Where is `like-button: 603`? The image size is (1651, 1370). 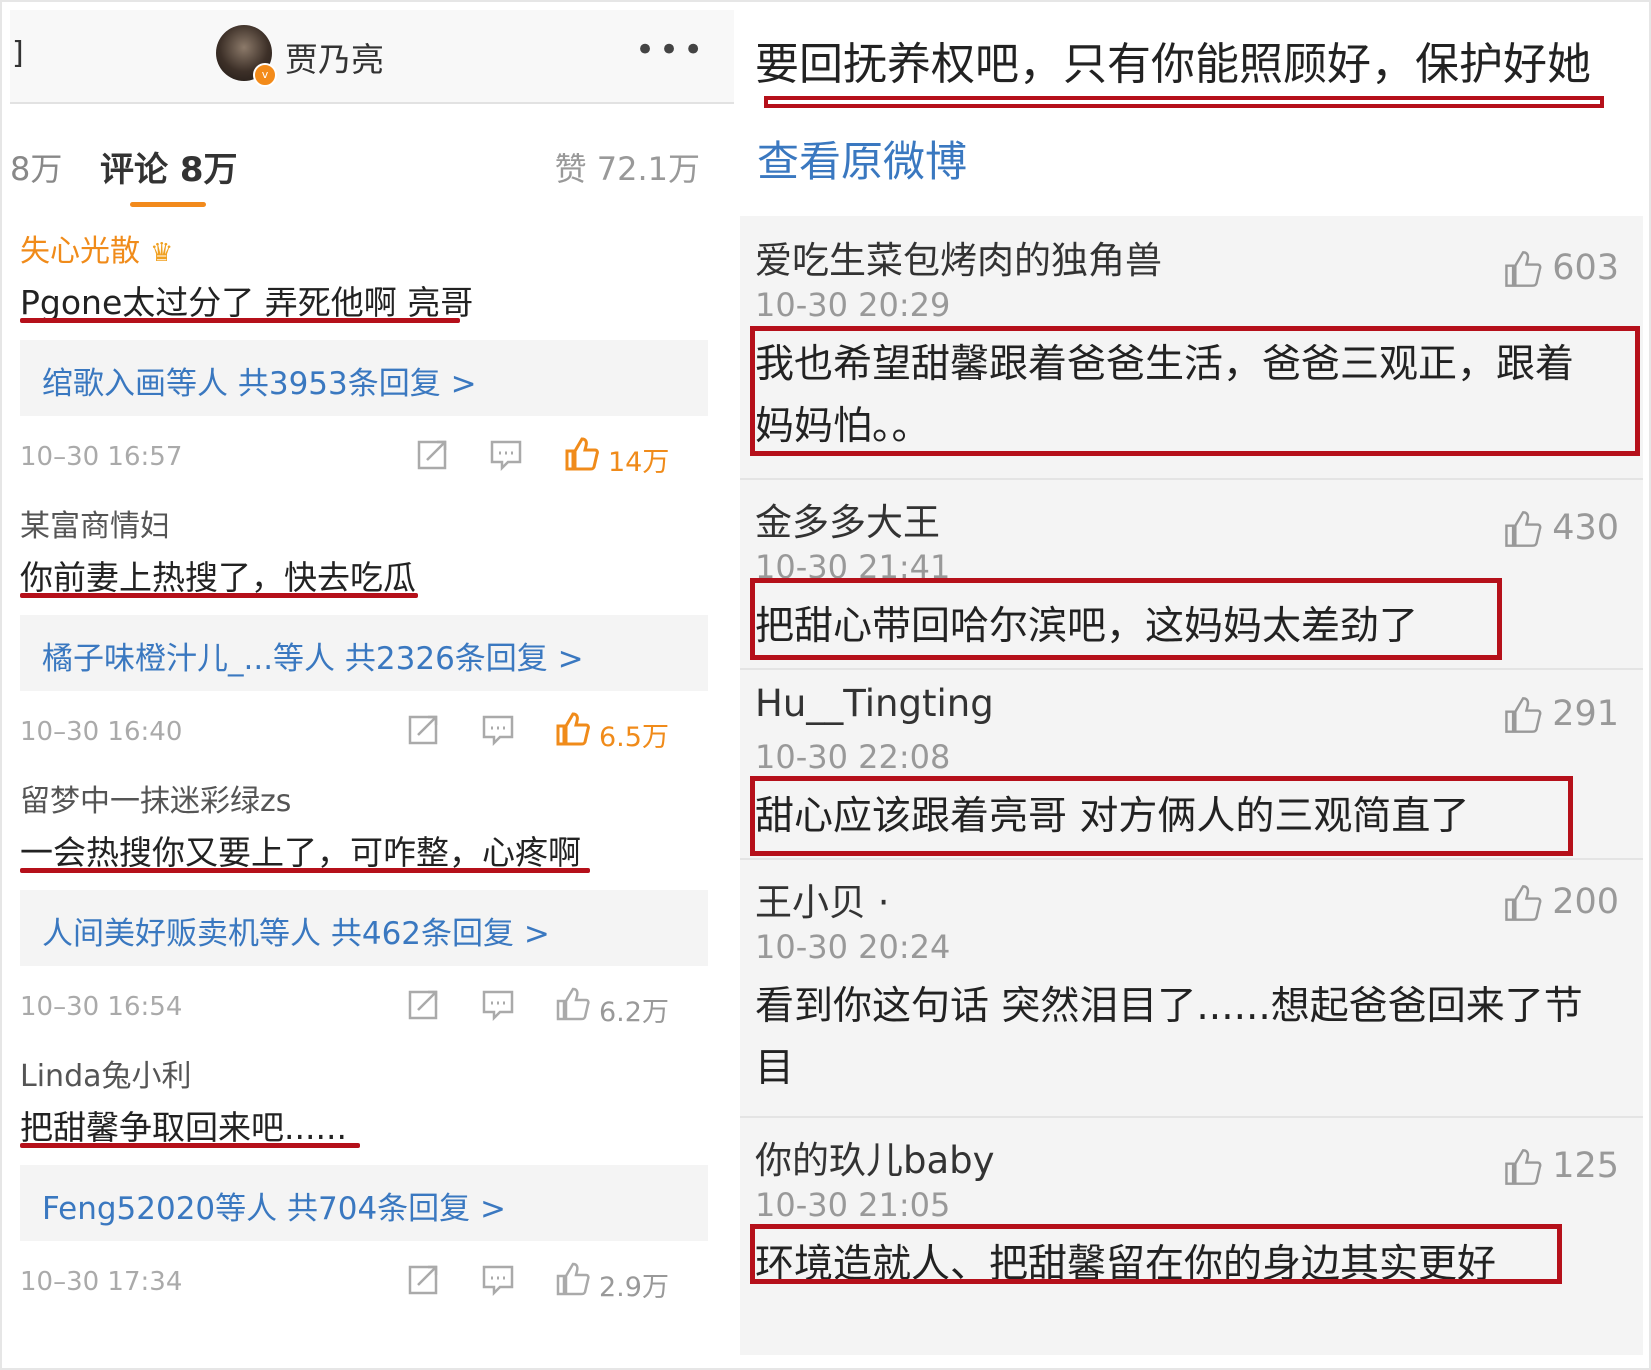 like-button: 603 is located at coordinates (1560, 268).